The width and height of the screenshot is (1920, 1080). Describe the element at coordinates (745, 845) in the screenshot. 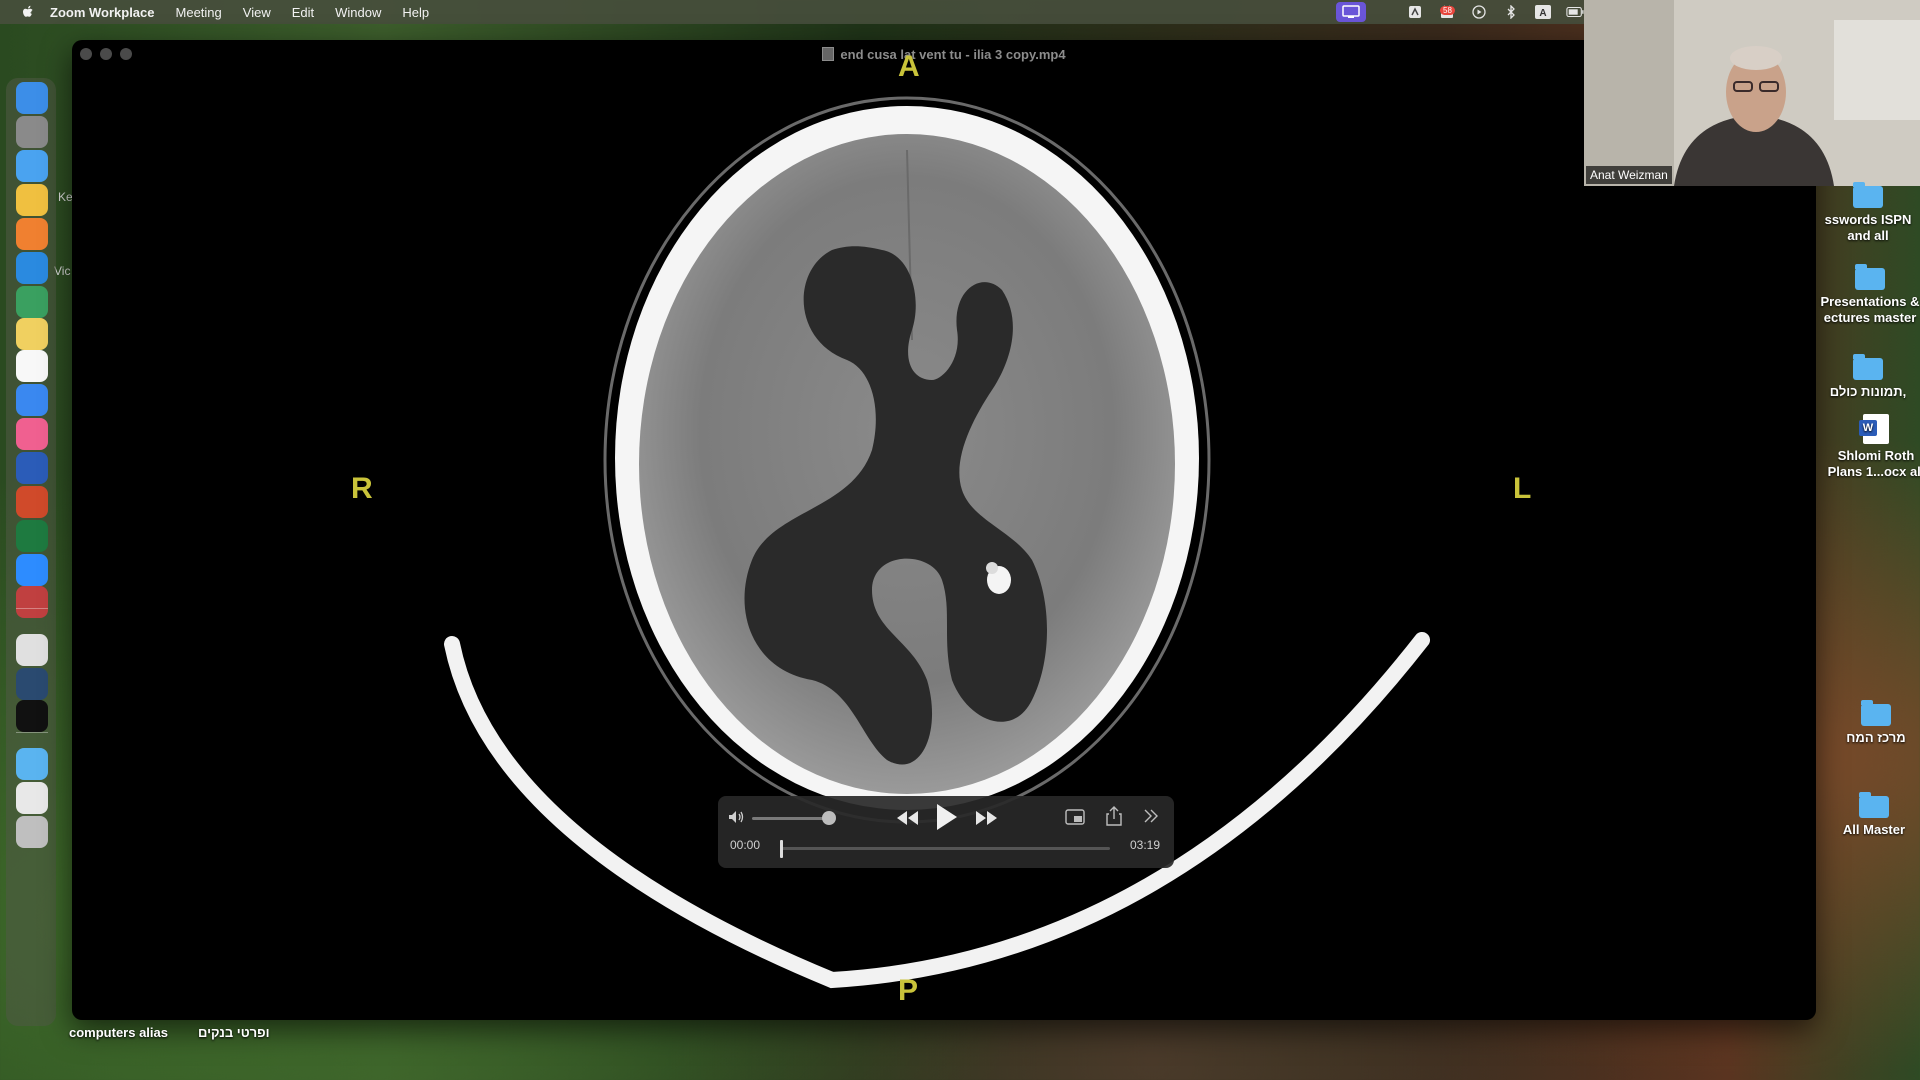

I see `current-time: 00:00` at that location.